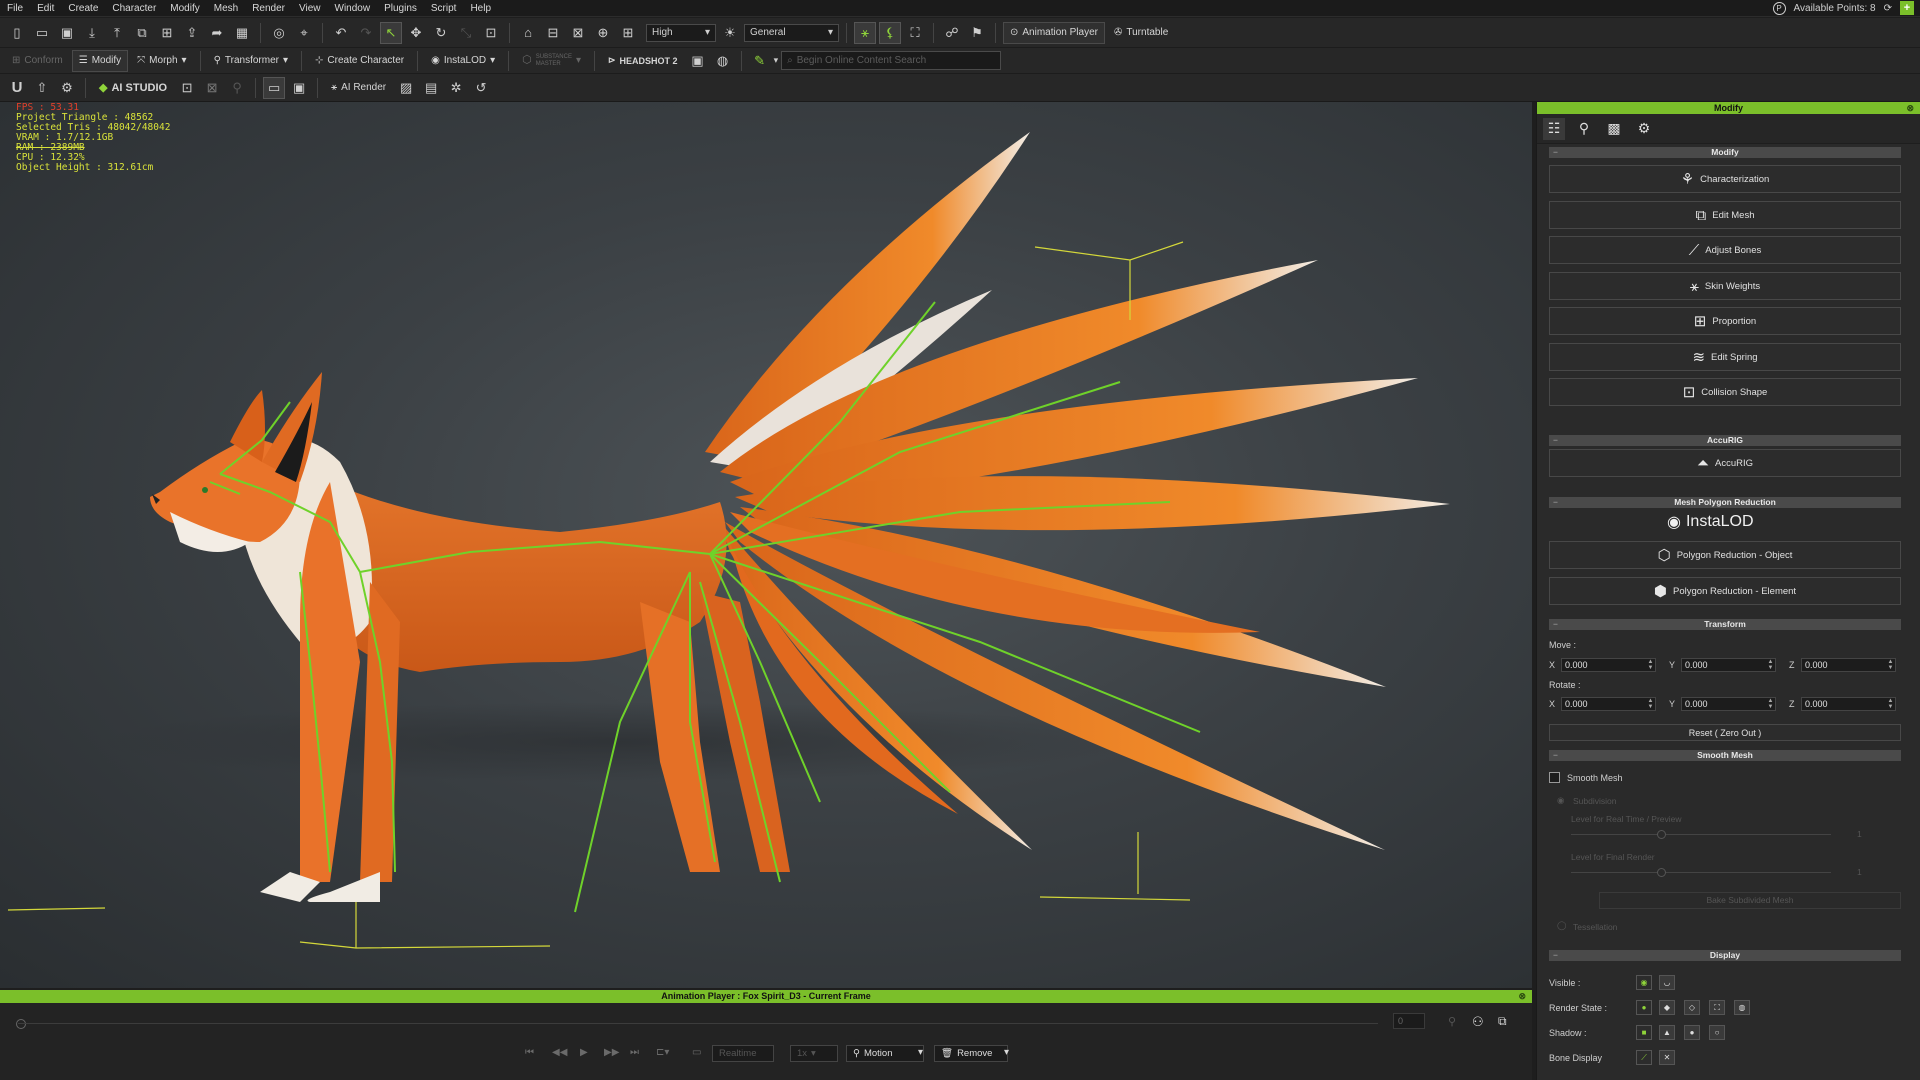 The height and width of the screenshot is (1080, 1920). I want to click on load-icon: ⊞, so click(167, 33).